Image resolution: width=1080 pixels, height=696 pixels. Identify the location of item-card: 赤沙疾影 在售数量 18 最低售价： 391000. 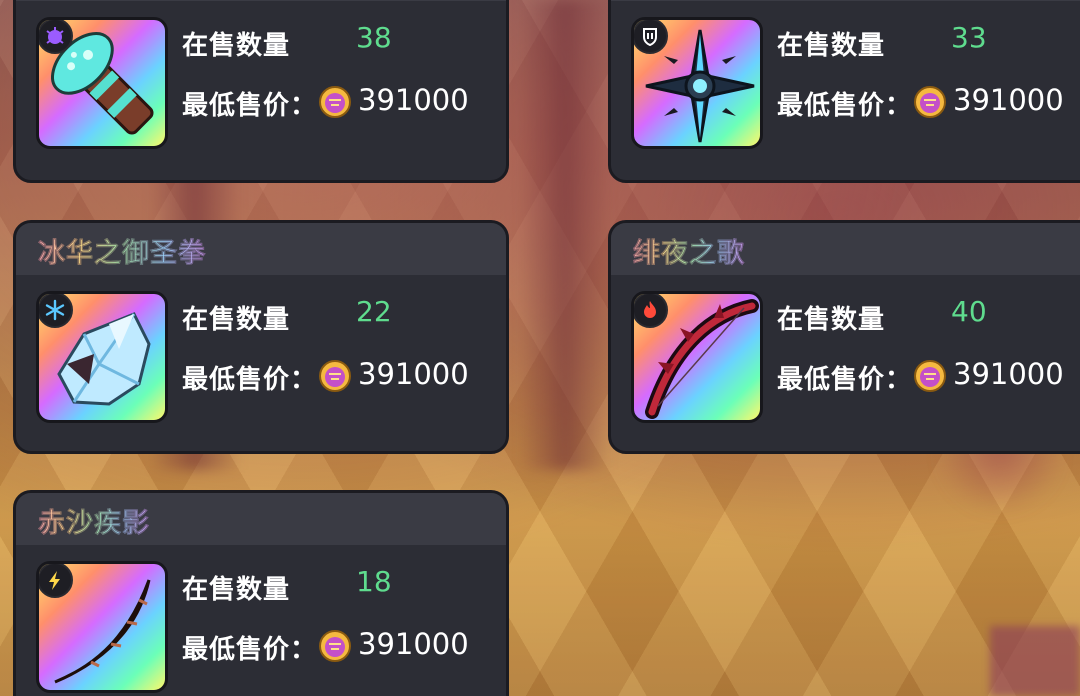
(261, 593).